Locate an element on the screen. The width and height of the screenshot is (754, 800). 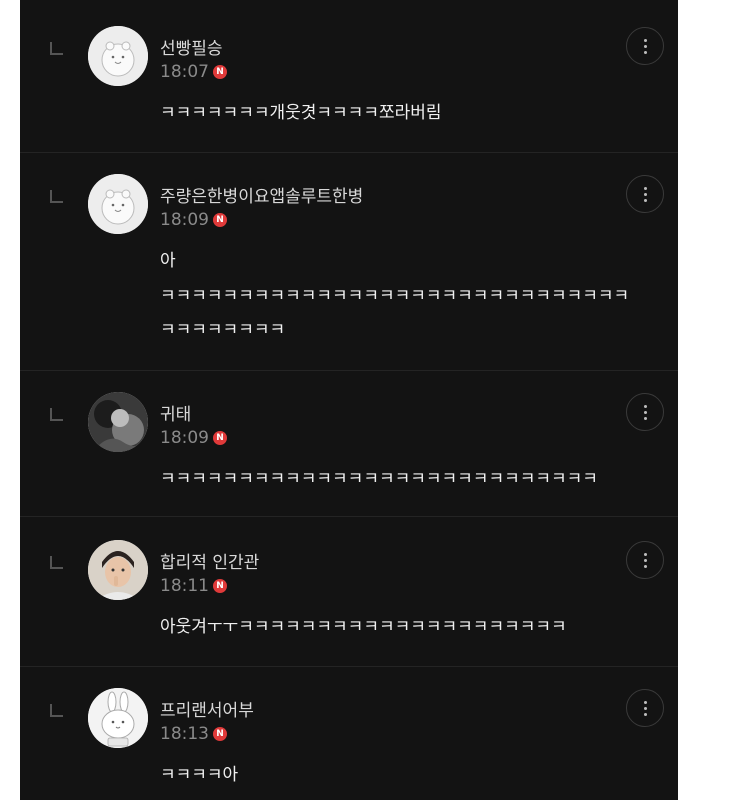
timestamp: 18:07 is located at coordinates (184, 72).